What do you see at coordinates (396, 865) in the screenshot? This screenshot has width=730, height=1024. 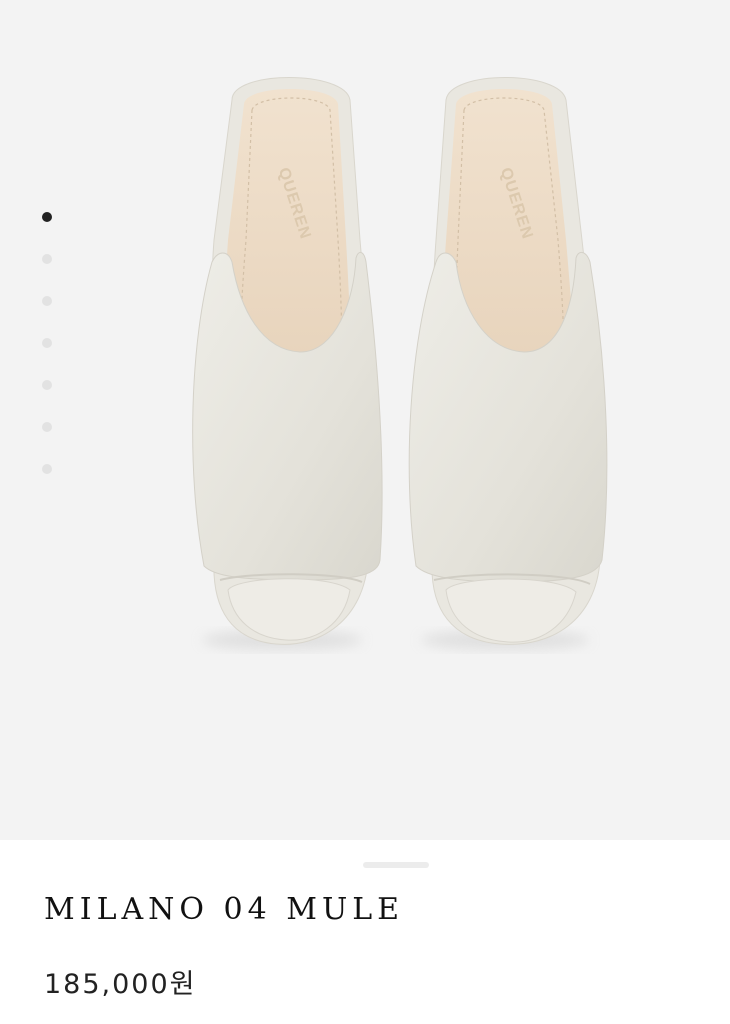 I see `drag-handle` at bounding box center [396, 865].